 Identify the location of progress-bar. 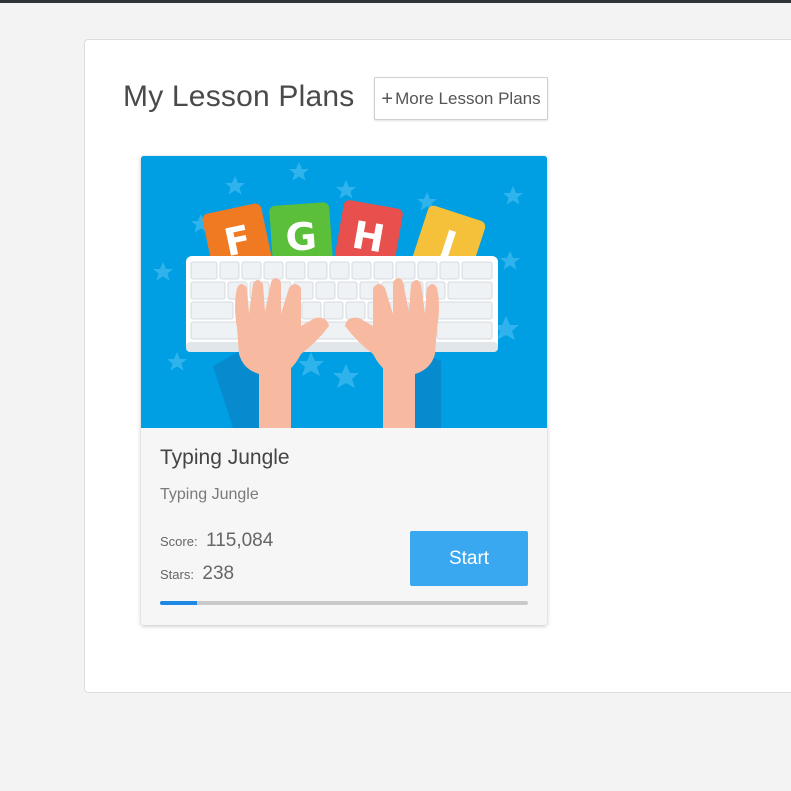
(344, 603).